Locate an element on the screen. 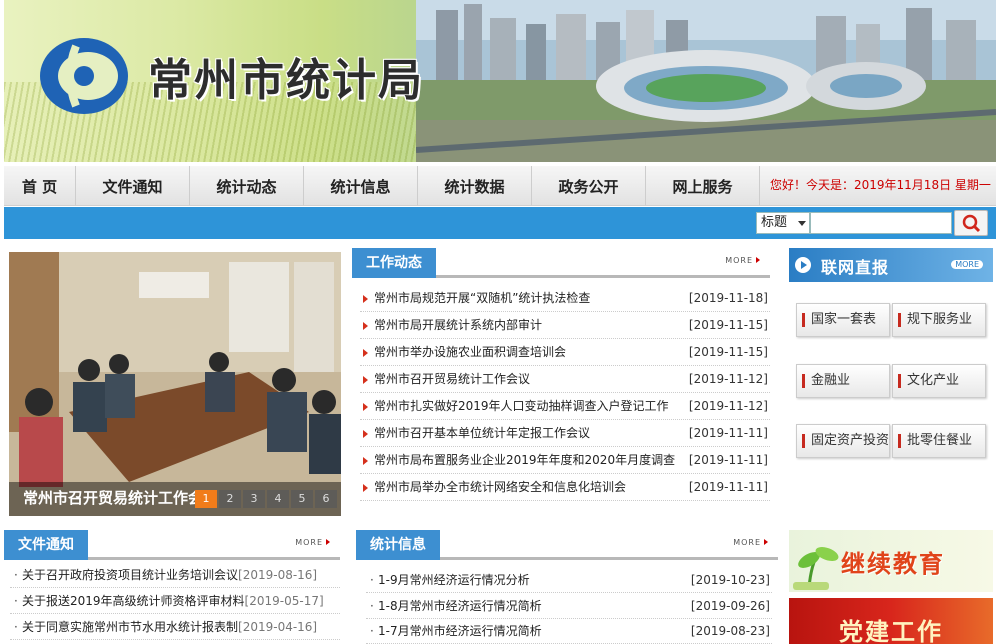 The height and width of the screenshot is (644, 1000). slide-page-6: 6 is located at coordinates (326, 499).